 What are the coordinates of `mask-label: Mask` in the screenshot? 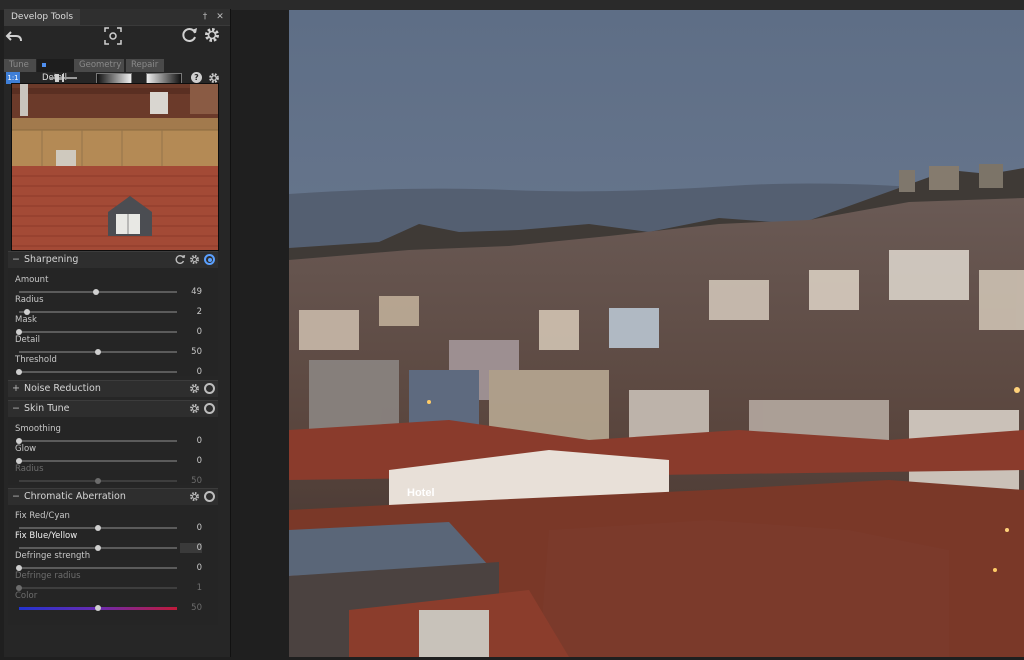 It's located at (26, 320).